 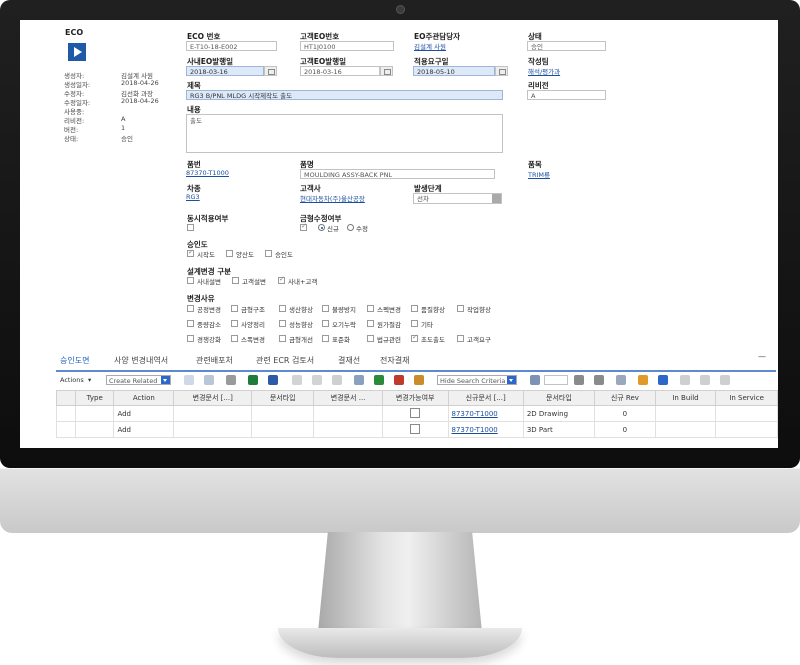 What do you see at coordinates (207, 173) in the screenshot?
I see `part-no-link: 87370-T1000` at bounding box center [207, 173].